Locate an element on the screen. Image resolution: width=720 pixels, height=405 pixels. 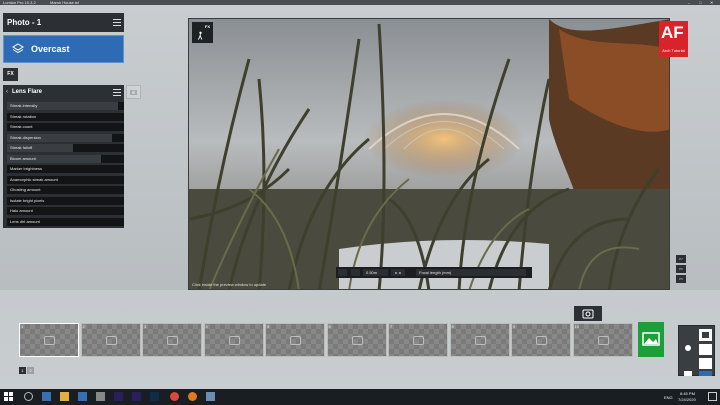
side-tools: P7 P6 P5 is located at coordinates (681, 270).